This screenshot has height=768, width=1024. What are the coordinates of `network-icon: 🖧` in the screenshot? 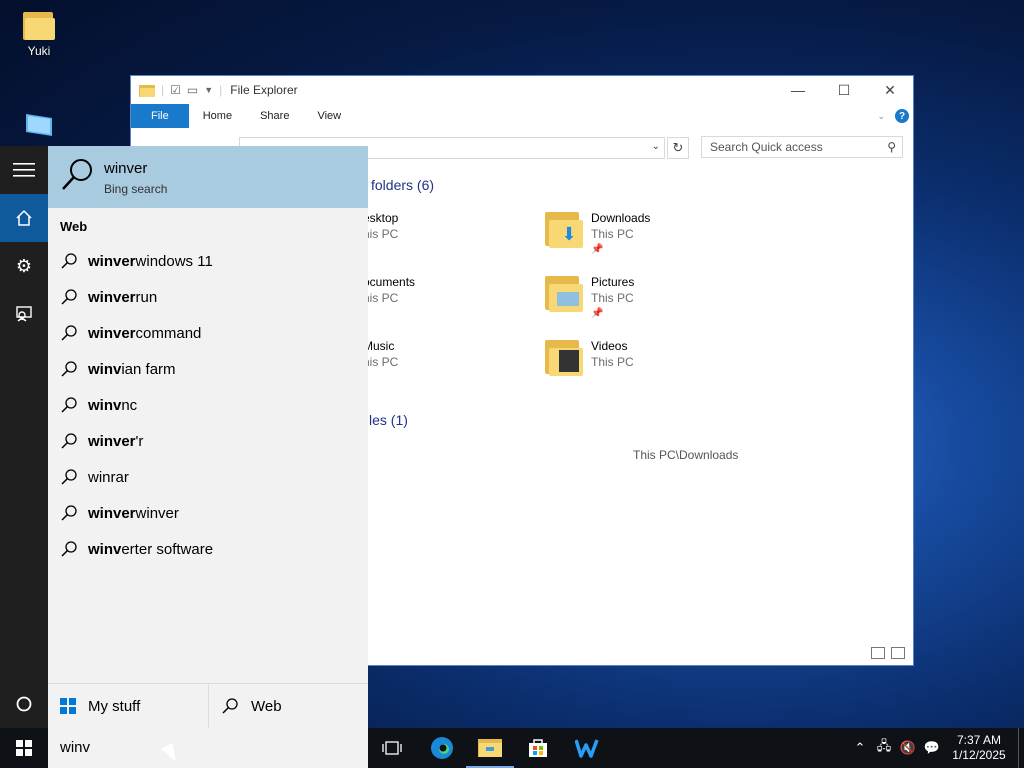 It's located at (884, 748).